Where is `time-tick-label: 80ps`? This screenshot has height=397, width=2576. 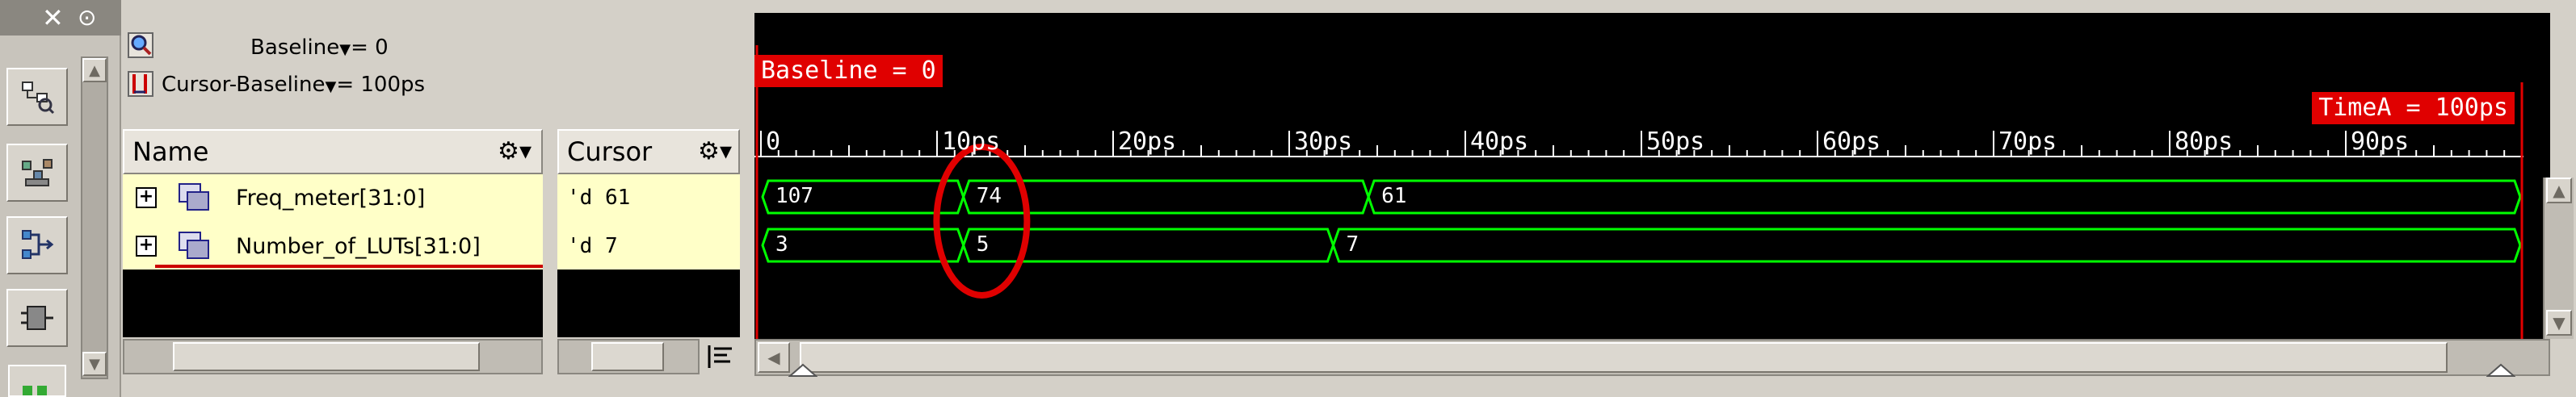
time-tick-label: 80ps is located at coordinates (2204, 141).